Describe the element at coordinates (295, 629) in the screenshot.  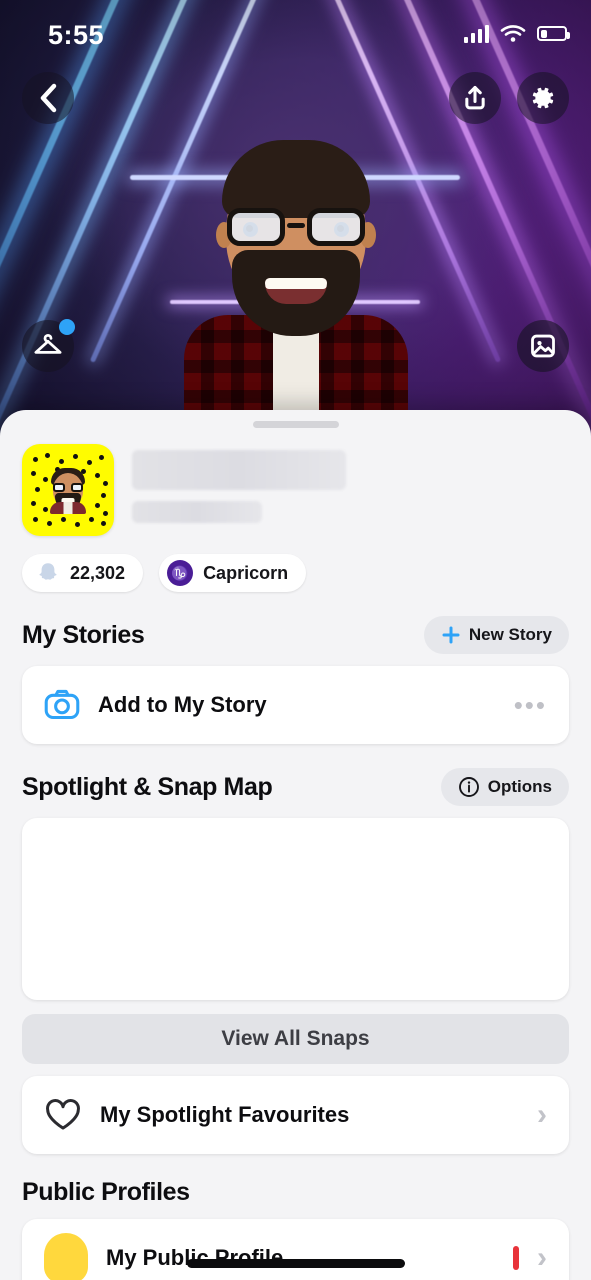
I see `my-stories-header: My Stories New Story` at that location.